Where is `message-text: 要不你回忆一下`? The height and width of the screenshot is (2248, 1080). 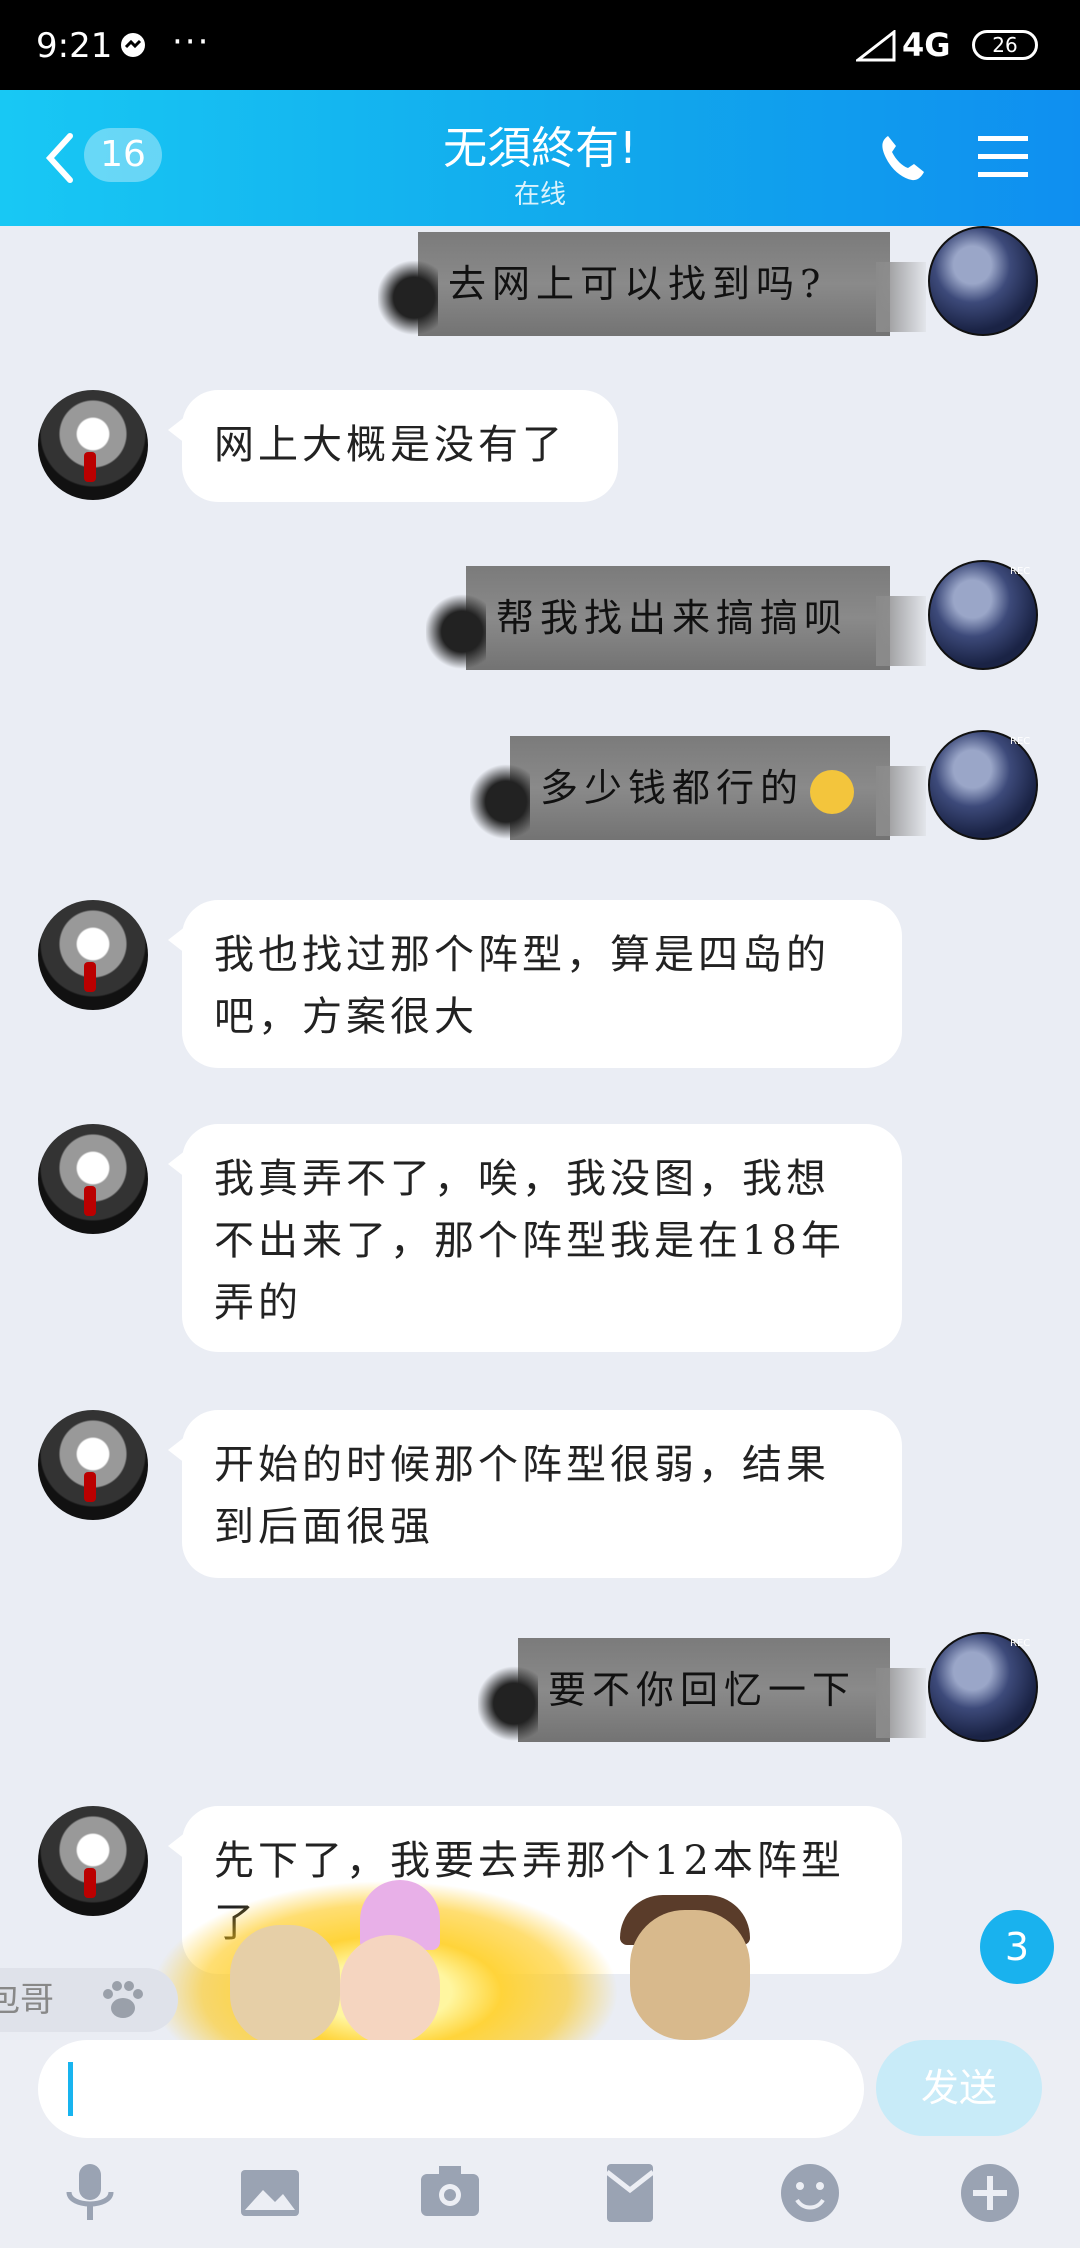
message-text: 要不你回忆一下 is located at coordinates (702, 1690).